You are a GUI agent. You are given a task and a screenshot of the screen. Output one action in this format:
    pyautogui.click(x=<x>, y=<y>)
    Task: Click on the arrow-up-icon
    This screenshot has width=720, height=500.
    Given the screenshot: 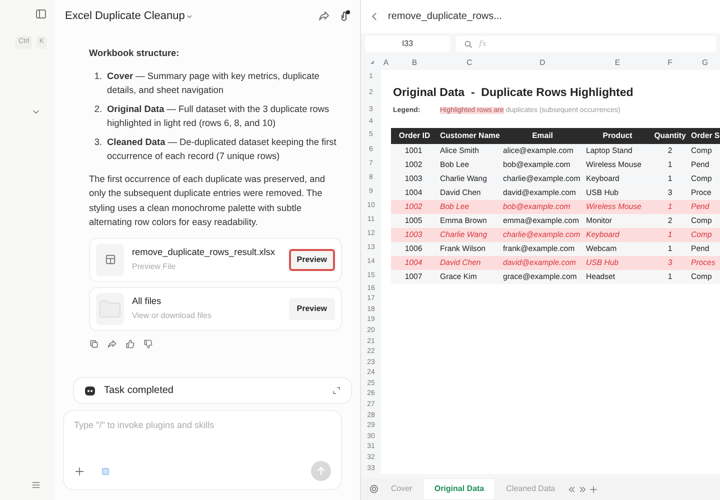 What is the action you would take?
    pyautogui.click(x=321, y=471)
    